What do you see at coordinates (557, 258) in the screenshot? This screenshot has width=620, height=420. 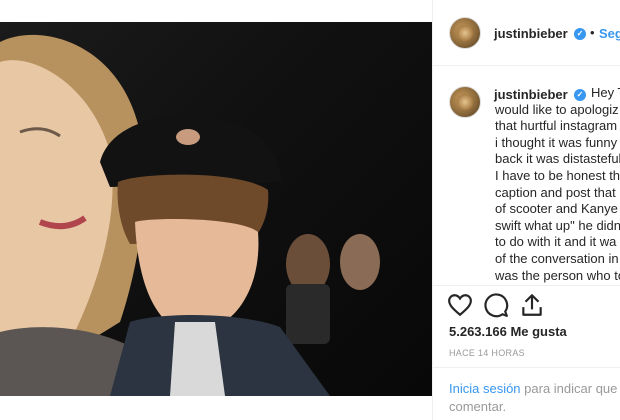 I see `caption-line: of the conversation in` at bounding box center [557, 258].